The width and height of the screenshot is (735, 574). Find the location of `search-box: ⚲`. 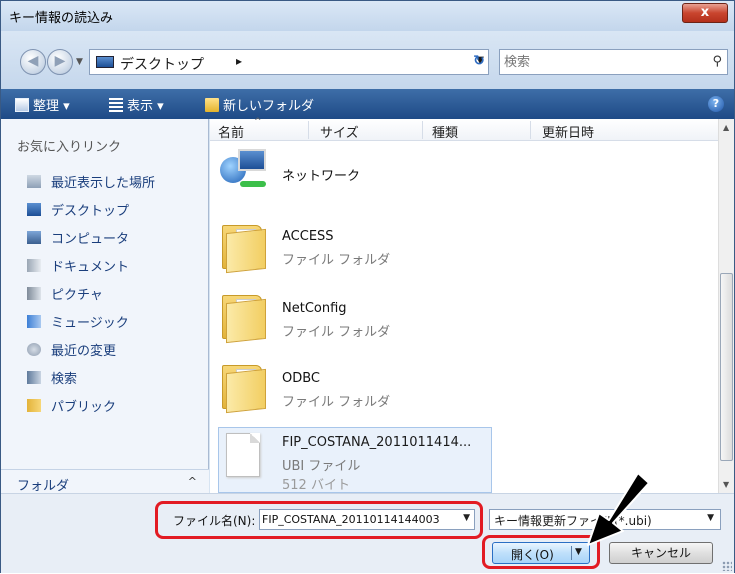

search-box: ⚲ is located at coordinates (613, 62).